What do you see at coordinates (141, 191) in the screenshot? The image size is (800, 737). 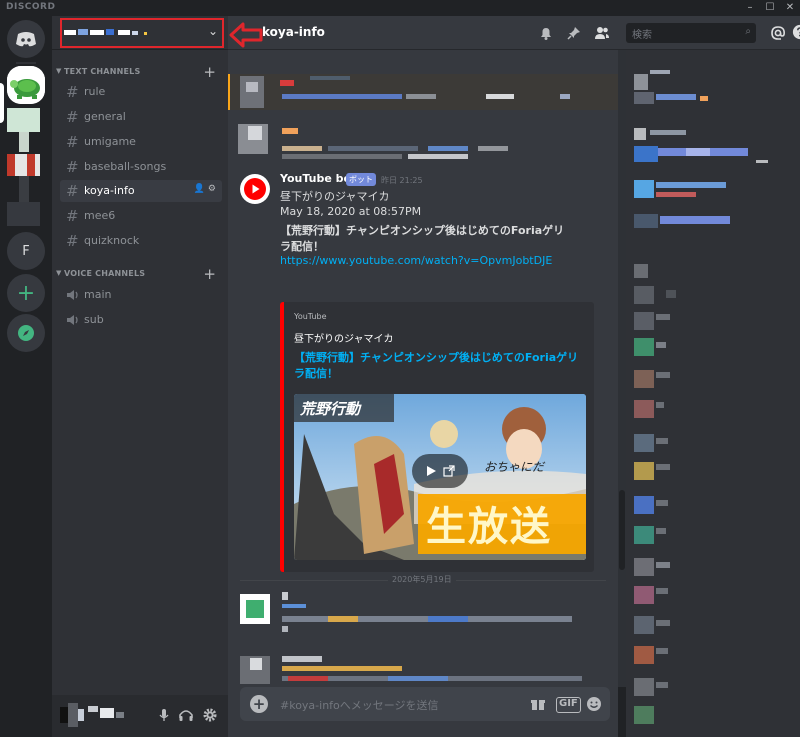 I see `channel-koya-info: # koya-info 👤 ⚙` at bounding box center [141, 191].